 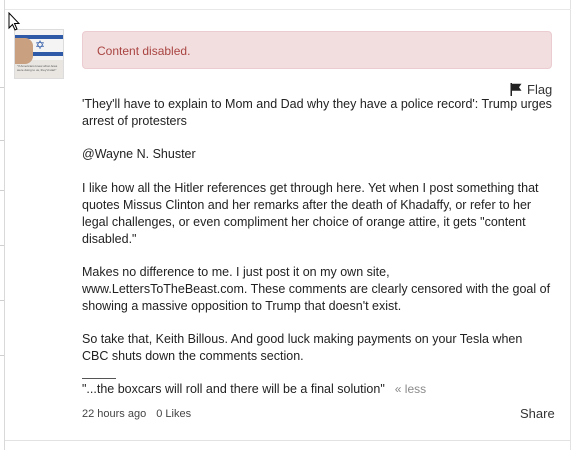 I want to click on comment-meta: 22 hours ago 0 Likes, so click(x=136, y=414).